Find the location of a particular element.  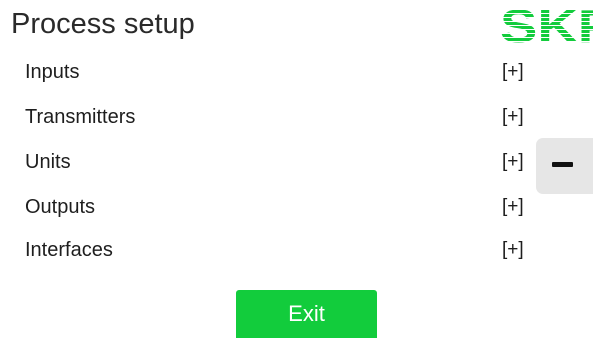

minus-icon is located at coordinates (562, 164).